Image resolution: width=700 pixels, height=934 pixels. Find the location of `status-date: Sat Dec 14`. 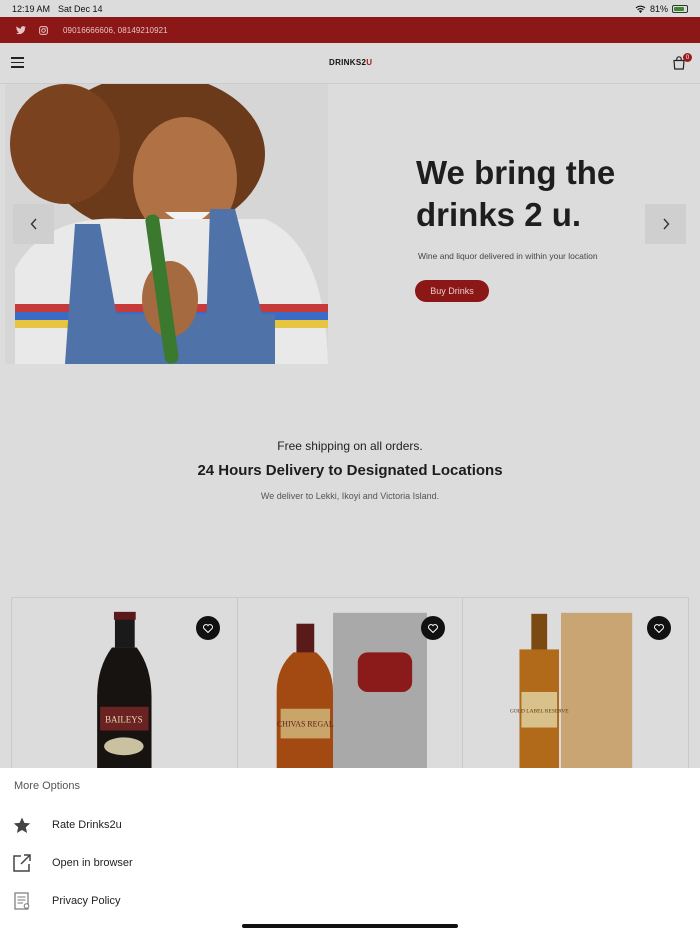

status-date: Sat Dec 14 is located at coordinates (80, 8).